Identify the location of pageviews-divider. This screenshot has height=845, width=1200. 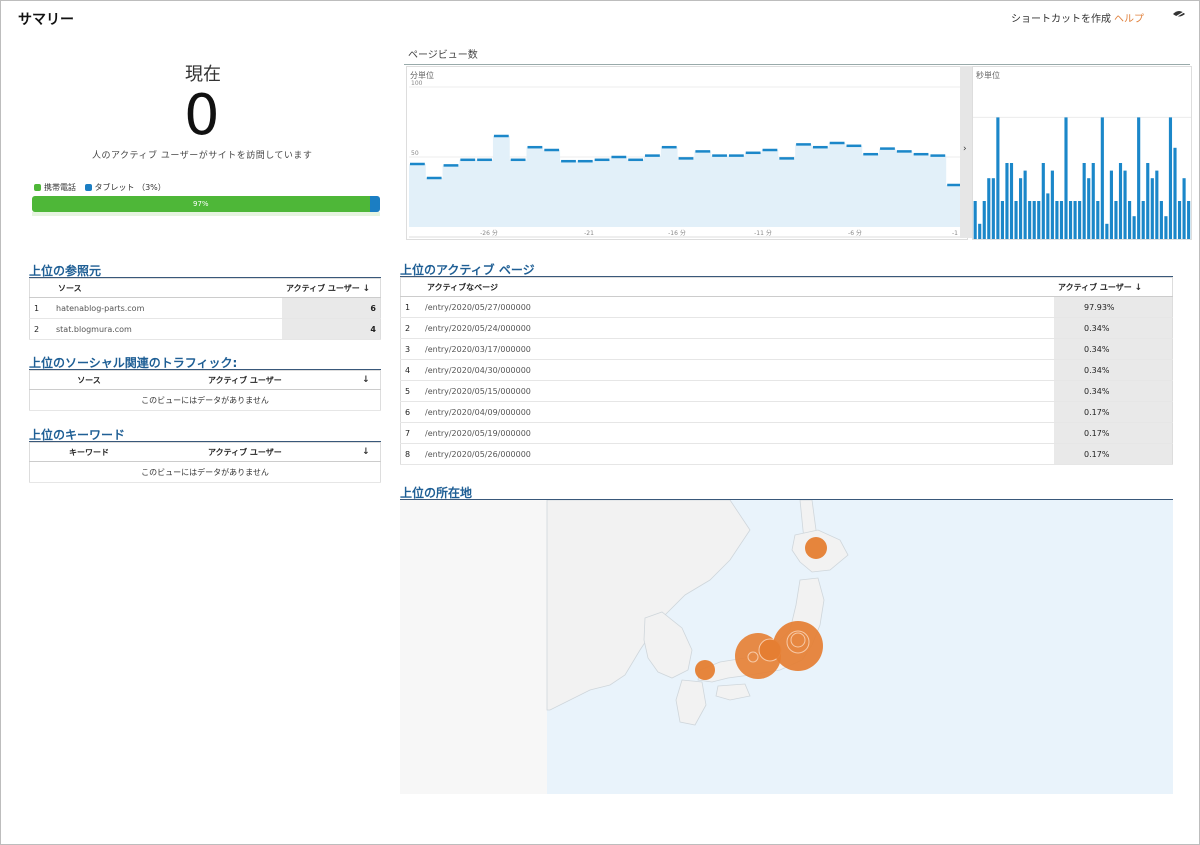
(797, 64).